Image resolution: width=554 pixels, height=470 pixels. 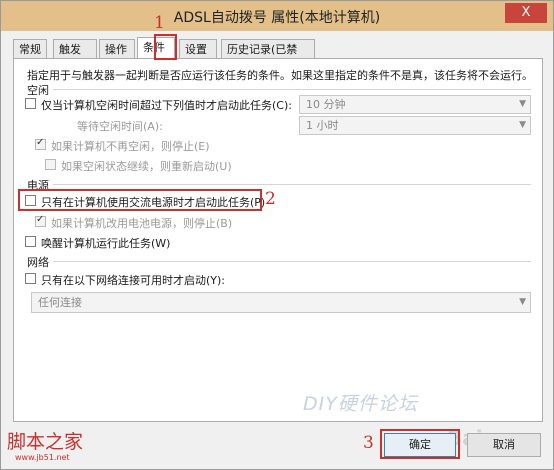 What do you see at coordinates (360, 404) in the screenshot?
I see `forum-watermark: DIY硬件论坛` at bounding box center [360, 404].